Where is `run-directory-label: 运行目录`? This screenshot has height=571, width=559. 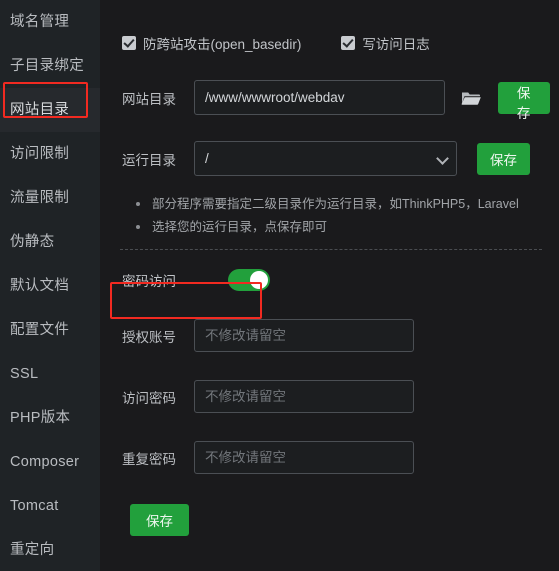 run-directory-label: 运行目录 is located at coordinates (149, 160).